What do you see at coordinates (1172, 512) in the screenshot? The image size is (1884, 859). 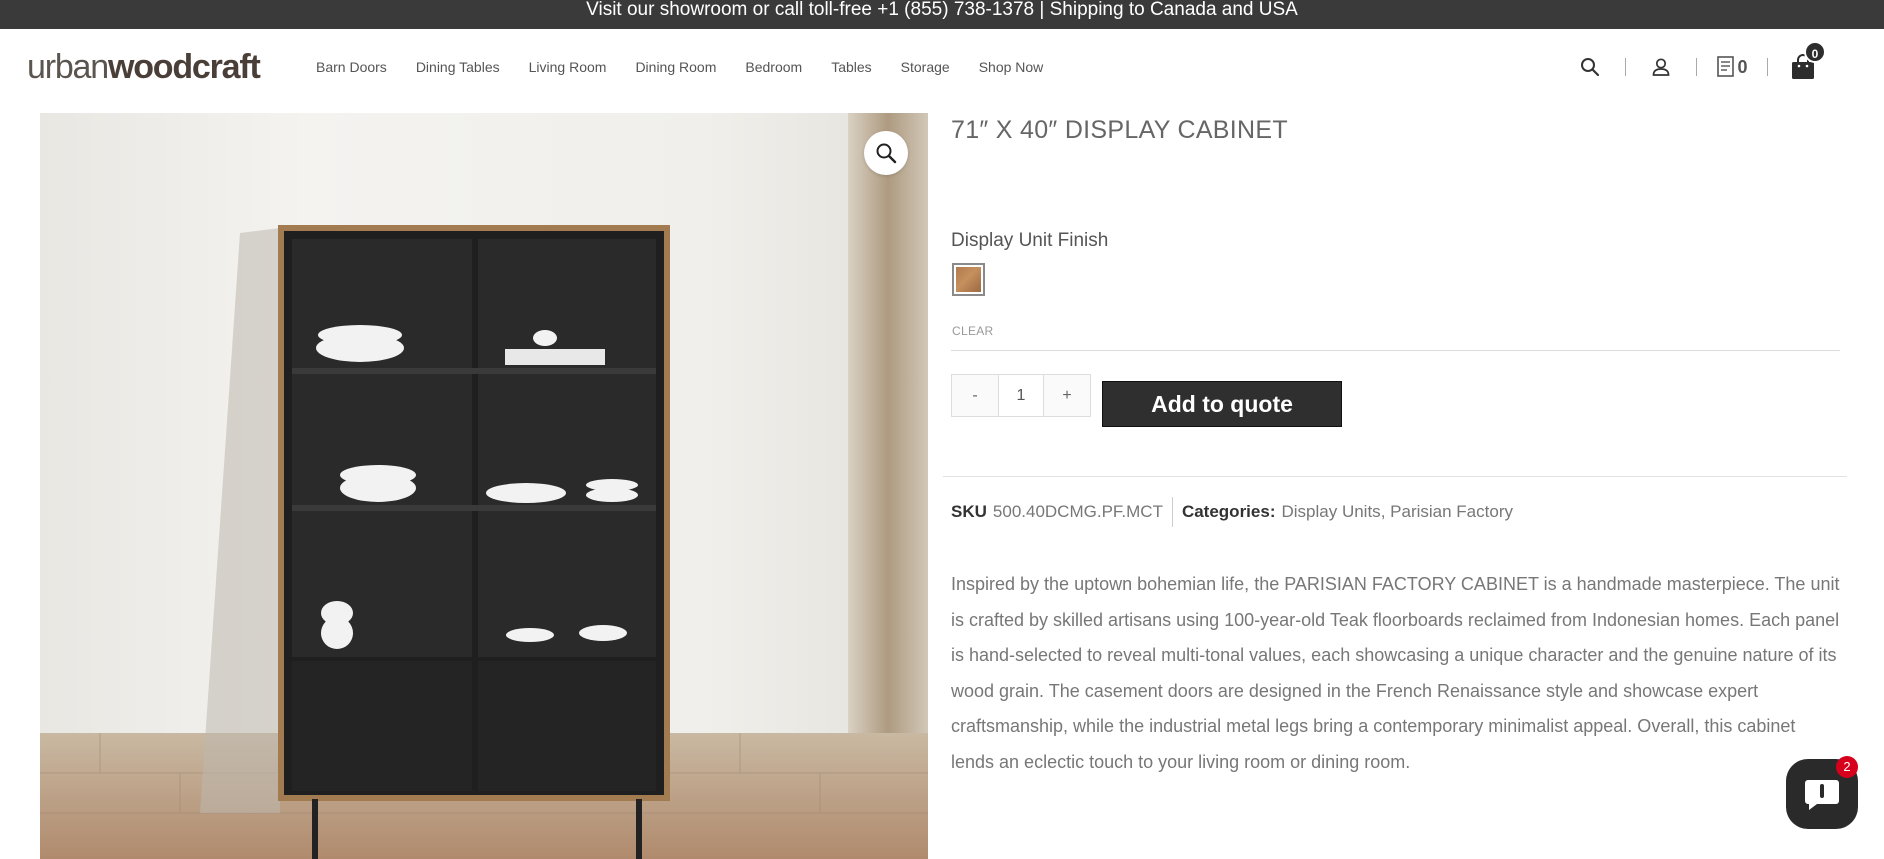 I see `meta-divider` at bounding box center [1172, 512].